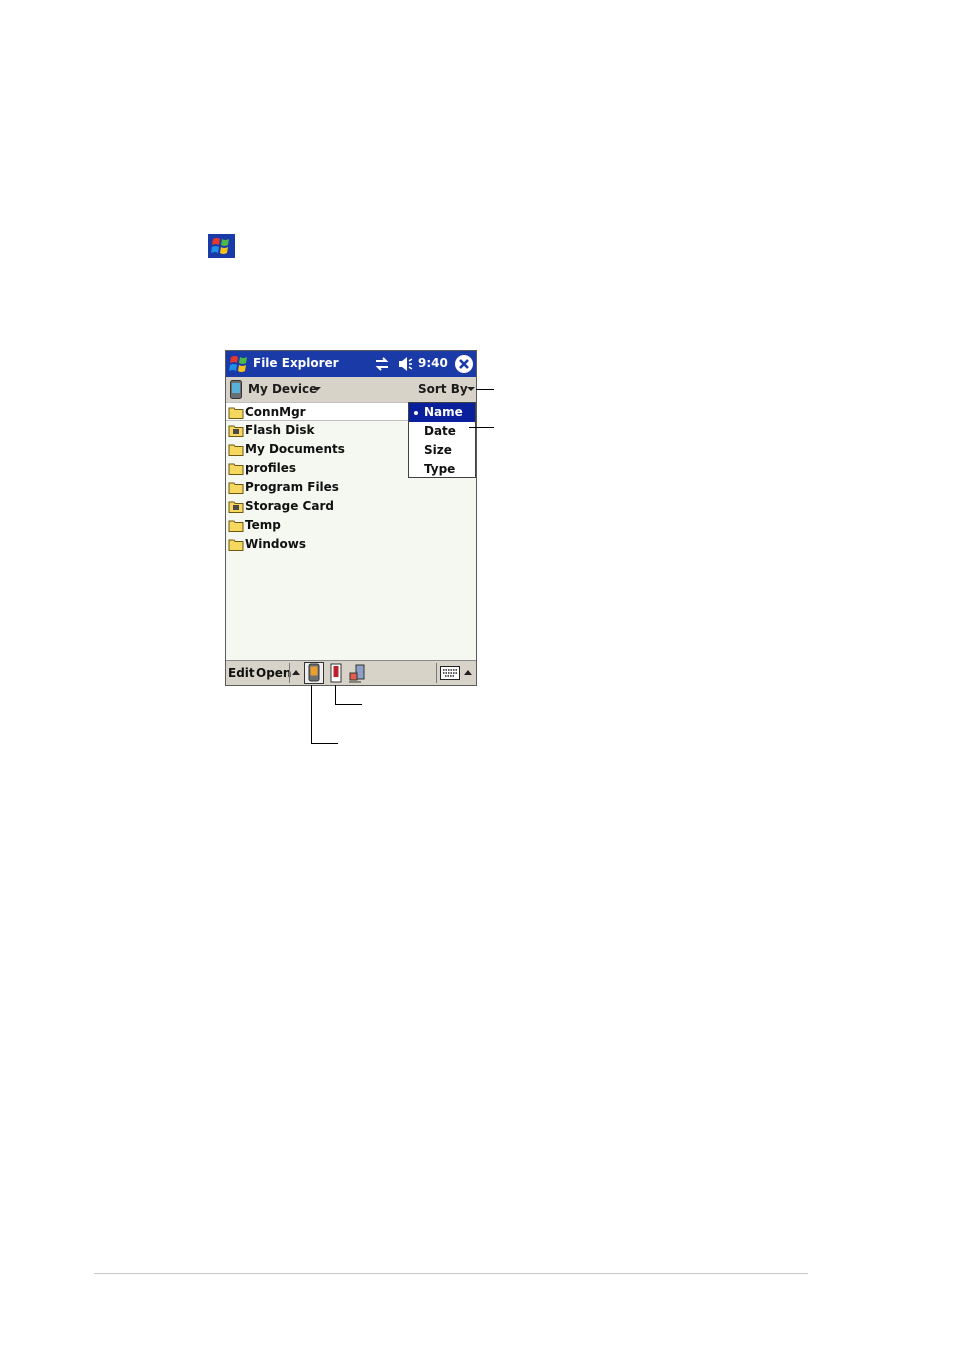  Describe the element at coordinates (442, 431) in the screenshot. I see `menu-item-date: Date` at that location.